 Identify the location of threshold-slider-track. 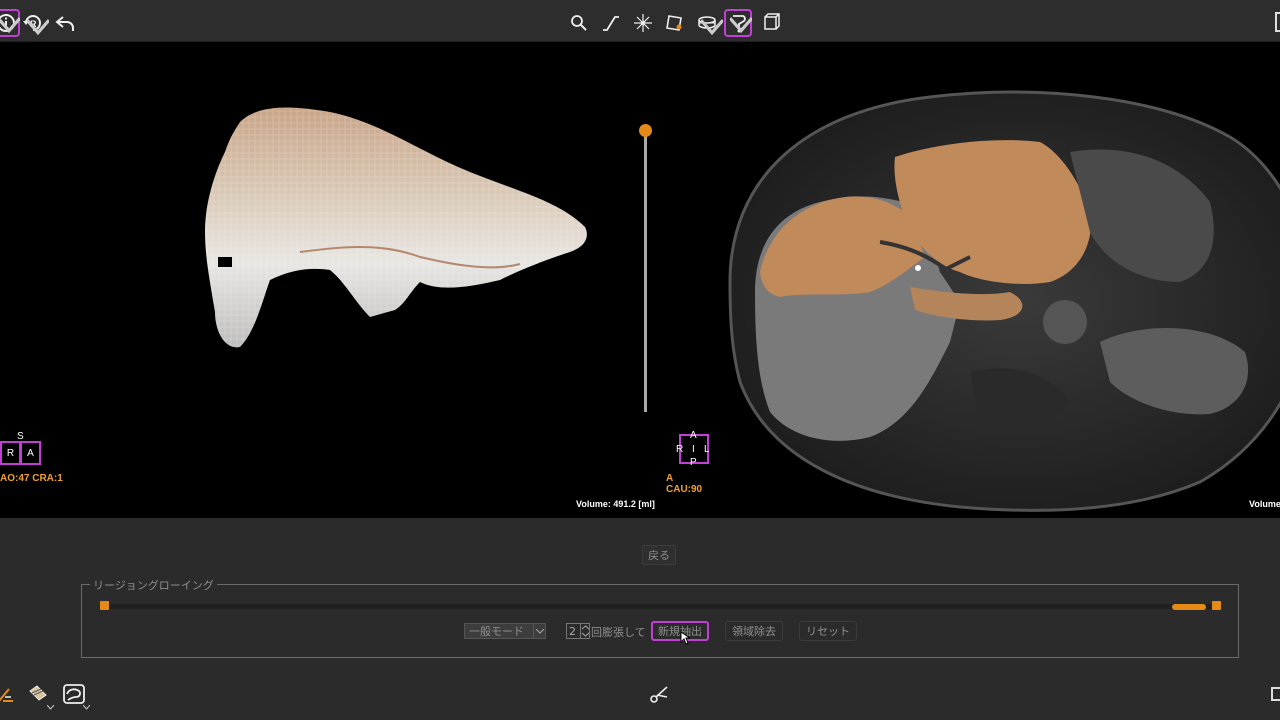
(659, 606).